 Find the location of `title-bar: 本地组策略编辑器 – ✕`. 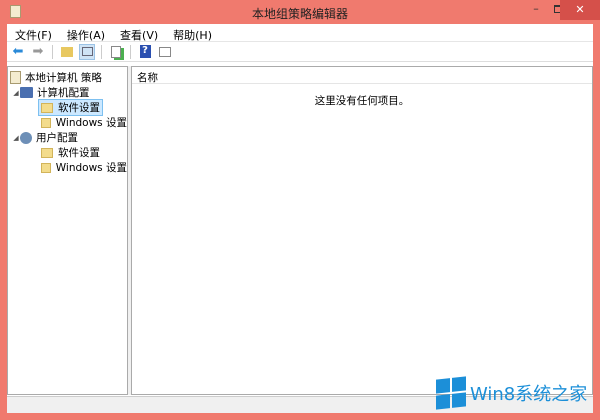

title-bar: 本地组策略编辑器 – ✕ is located at coordinates (300, 12).